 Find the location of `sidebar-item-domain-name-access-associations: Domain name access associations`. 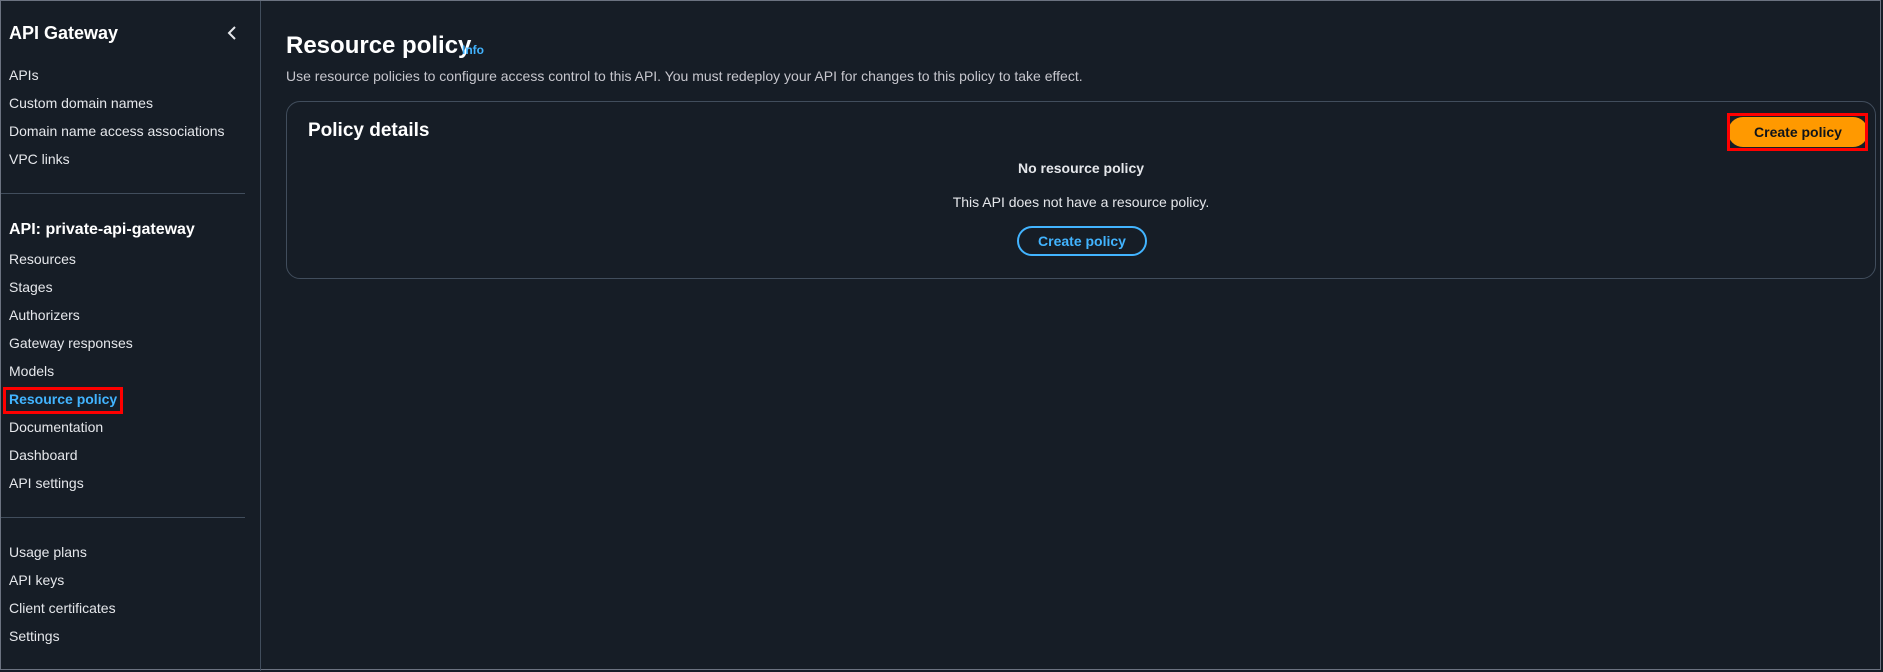

sidebar-item-domain-name-access-associations: Domain name access associations is located at coordinates (117, 131).